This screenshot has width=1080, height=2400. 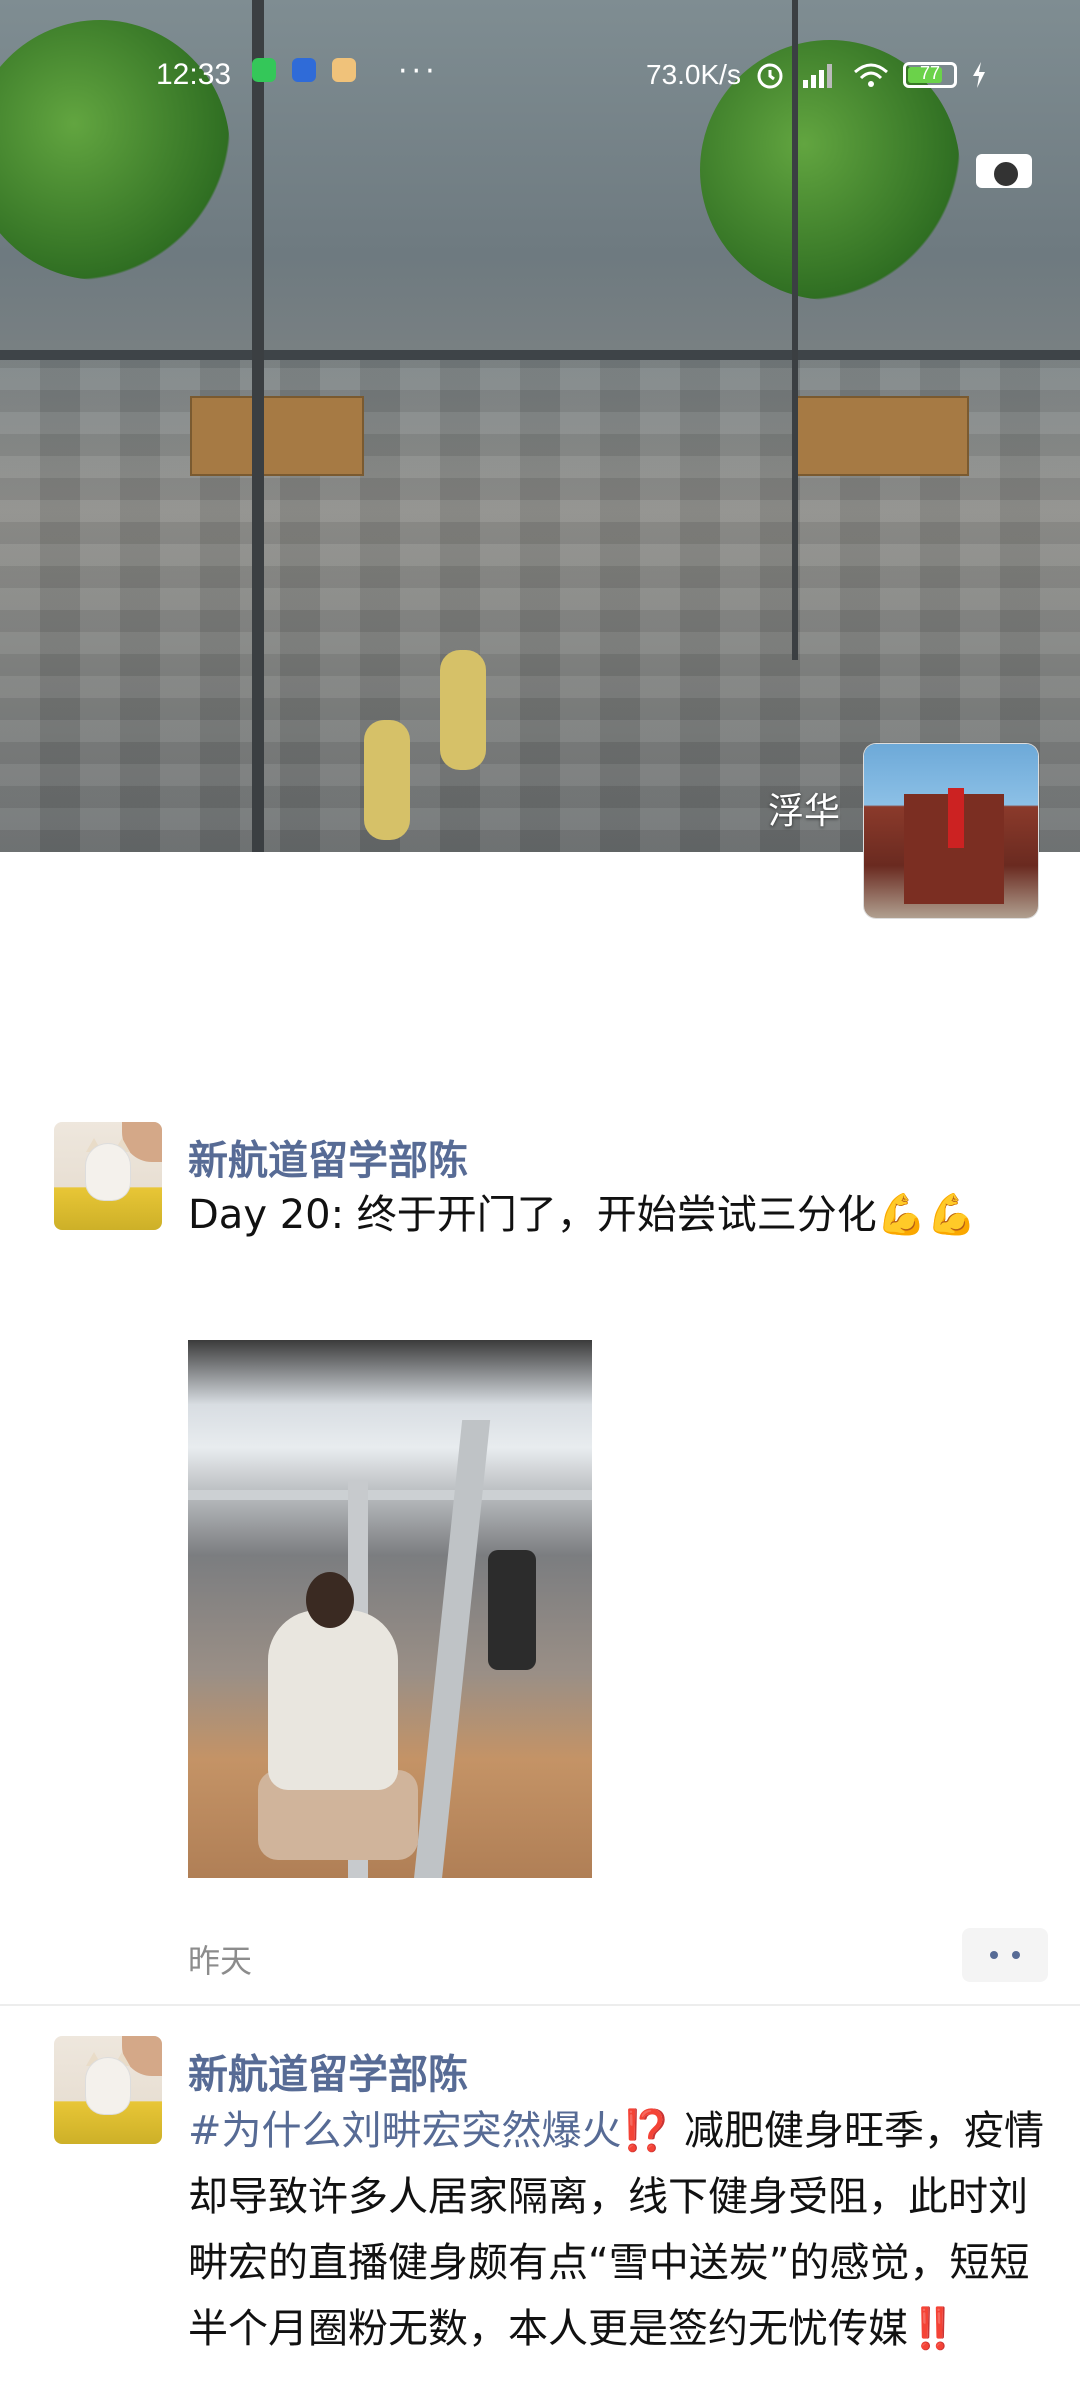 I want to click on app-icon-pizza, so click(x=344, y=70).